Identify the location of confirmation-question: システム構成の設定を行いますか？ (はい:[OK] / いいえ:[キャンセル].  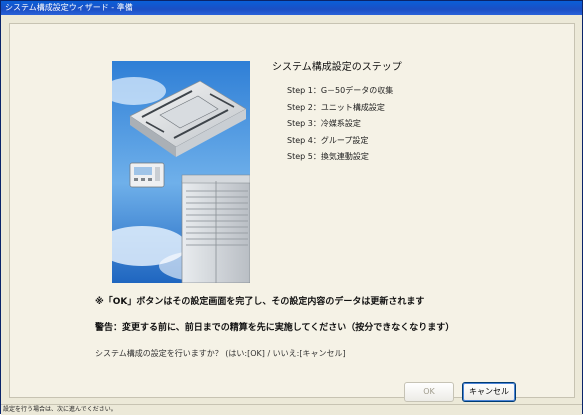
(220, 353).